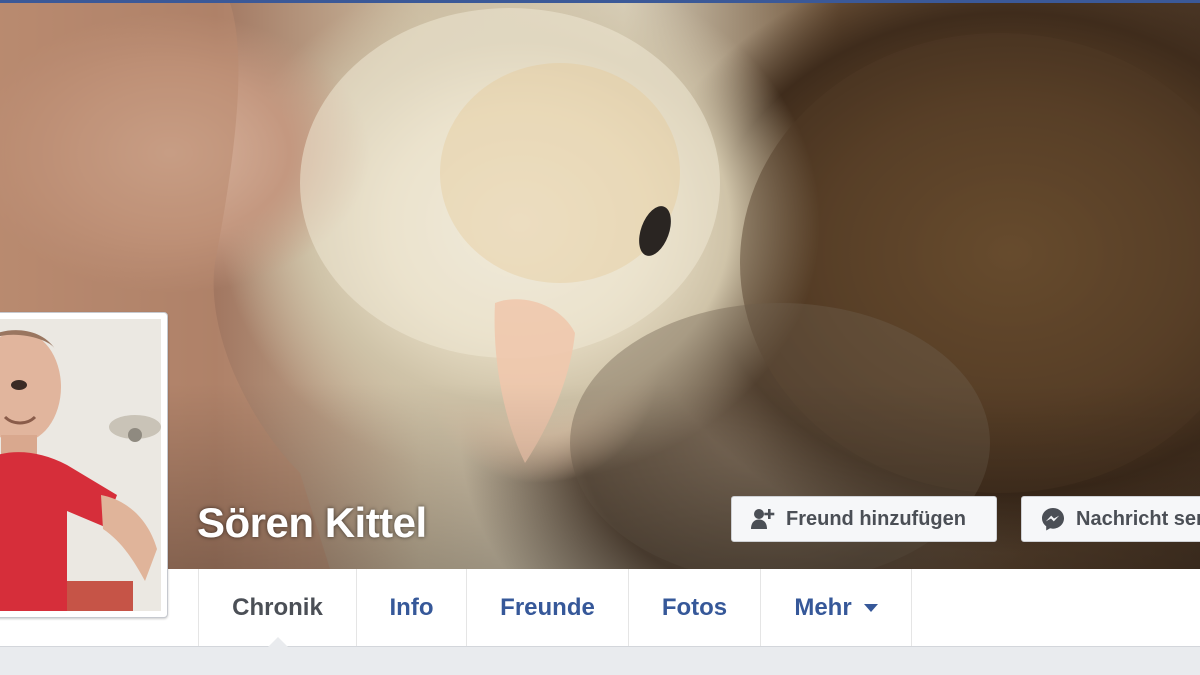 This screenshot has height=675, width=1200. Describe the element at coordinates (80, 465) in the screenshot. I see `profile-picture-image` at that location.